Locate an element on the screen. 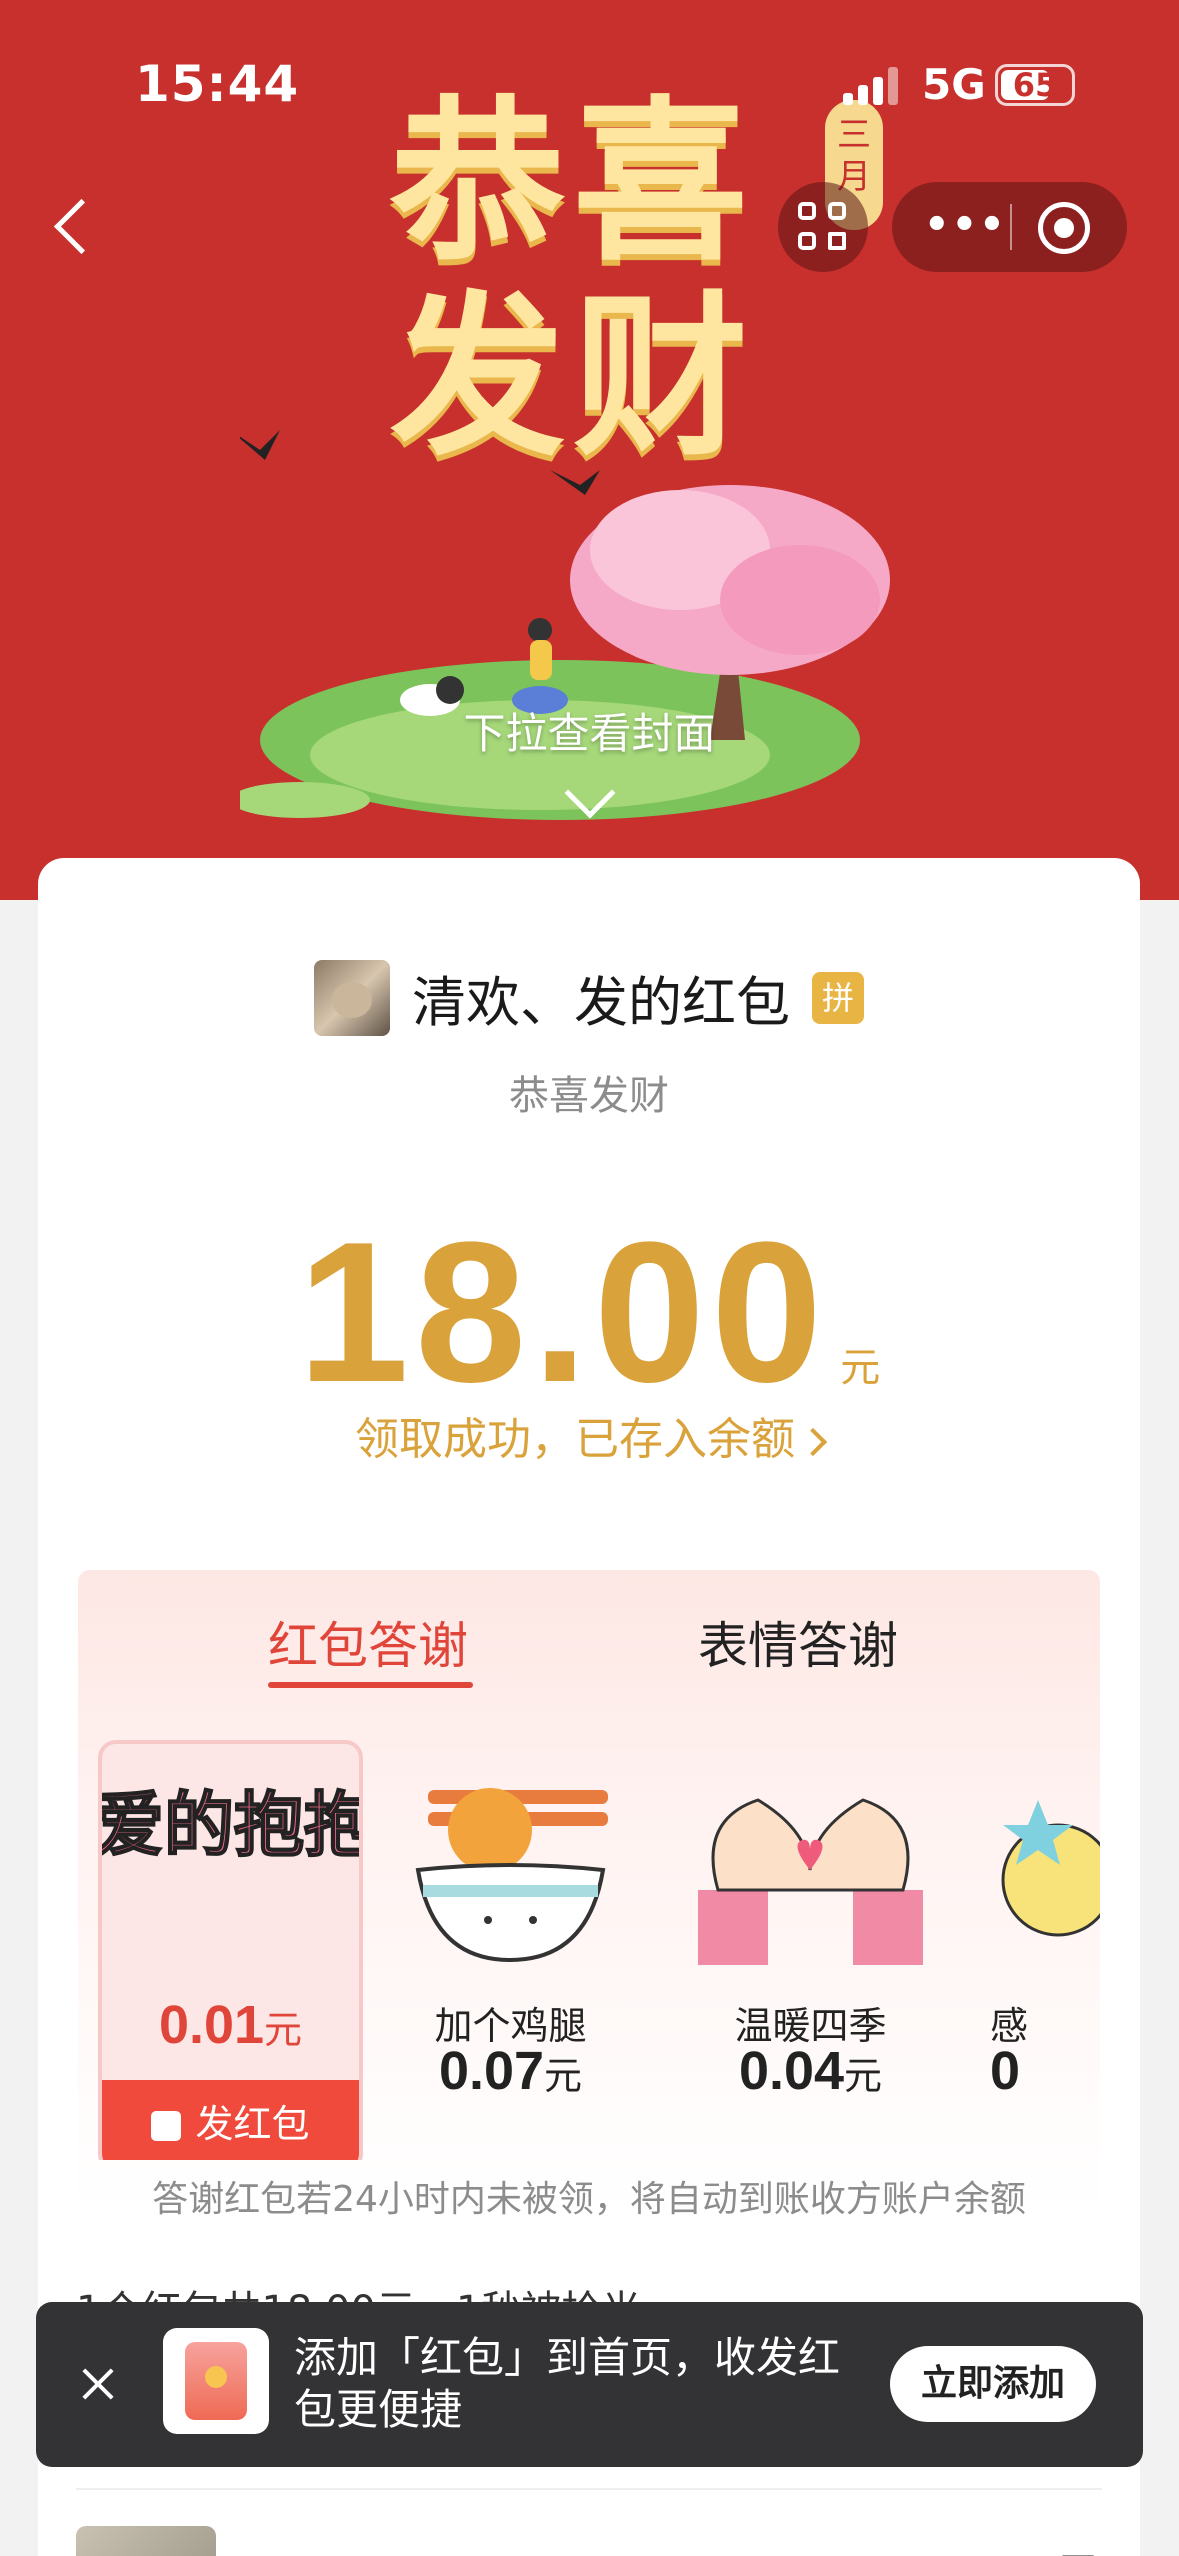 The height and width of the screenshot is (2556, 1179). toast-message: 添加「红包」到首页，收发红包更便捷 is located at coordinates (567, 2383).